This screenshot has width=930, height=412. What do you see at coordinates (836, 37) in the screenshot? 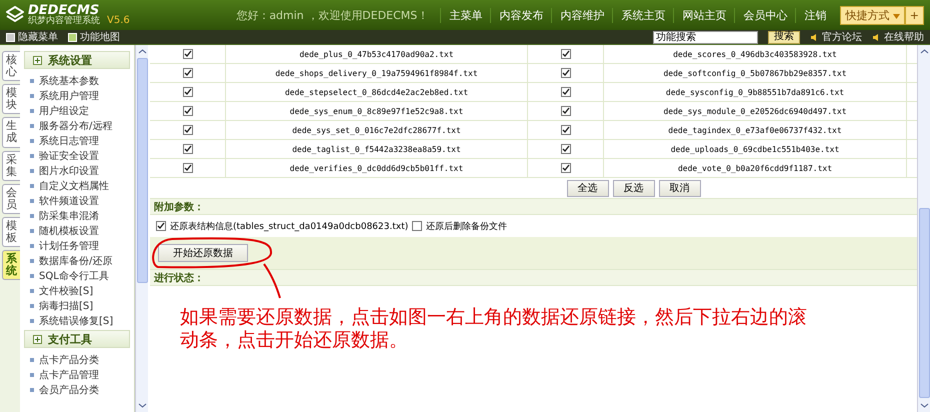
I see `toolbar-link: 官方论坛` at bounding box center [836, 37].